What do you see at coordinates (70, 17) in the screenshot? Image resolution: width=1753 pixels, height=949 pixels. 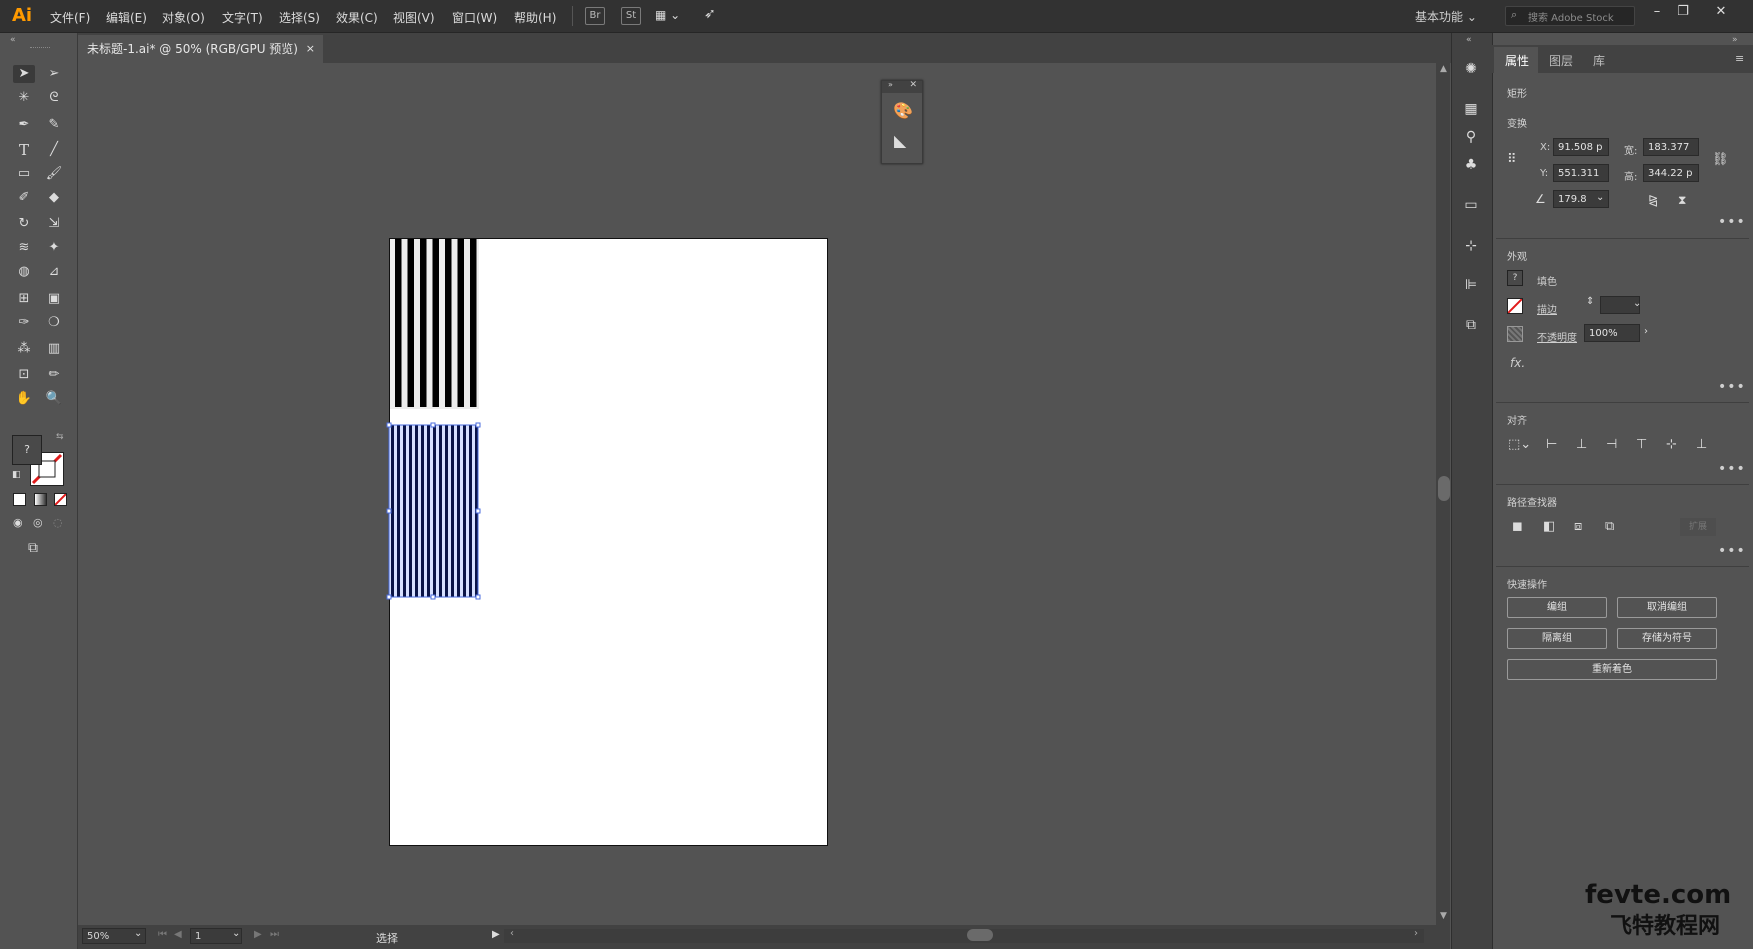 I see `menu-file: 文件(F)` at bounding box center [70, 17].